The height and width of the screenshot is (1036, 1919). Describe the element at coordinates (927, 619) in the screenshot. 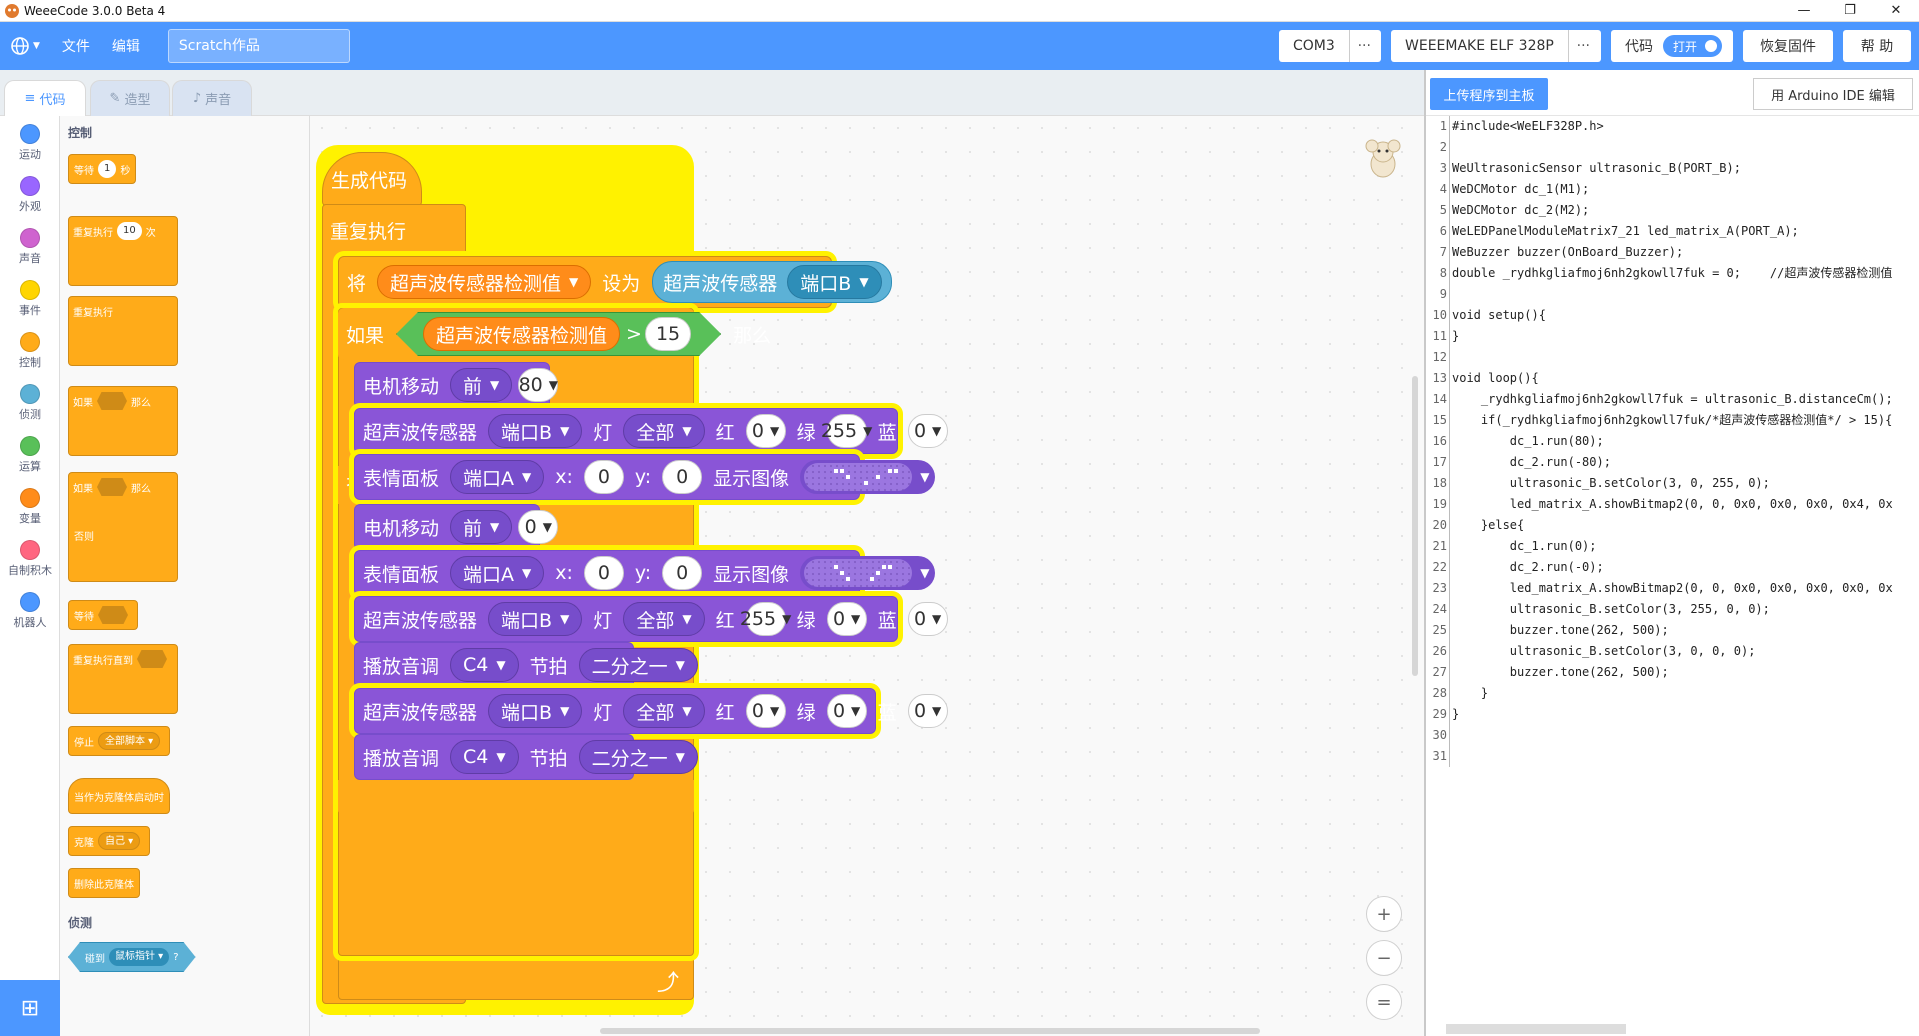

I see `led1-blue-input: 0 ▼` at that location.